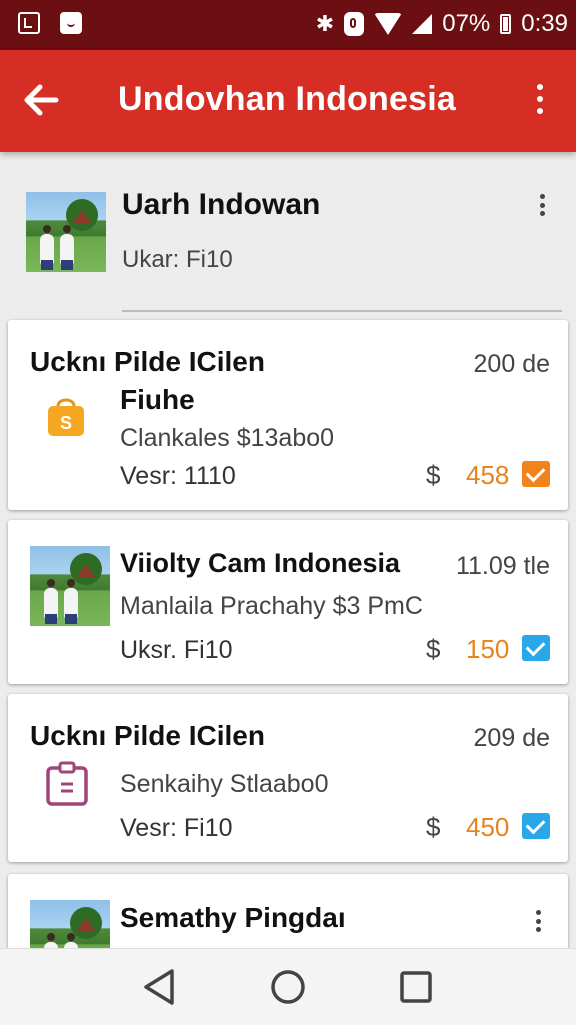 This screenshot has height=1025, width=576. What do you see at coordinates (176, 650) in the screenshot?
I see `card-meta: Uksr. Fi10` at bounding box center [176, 650].